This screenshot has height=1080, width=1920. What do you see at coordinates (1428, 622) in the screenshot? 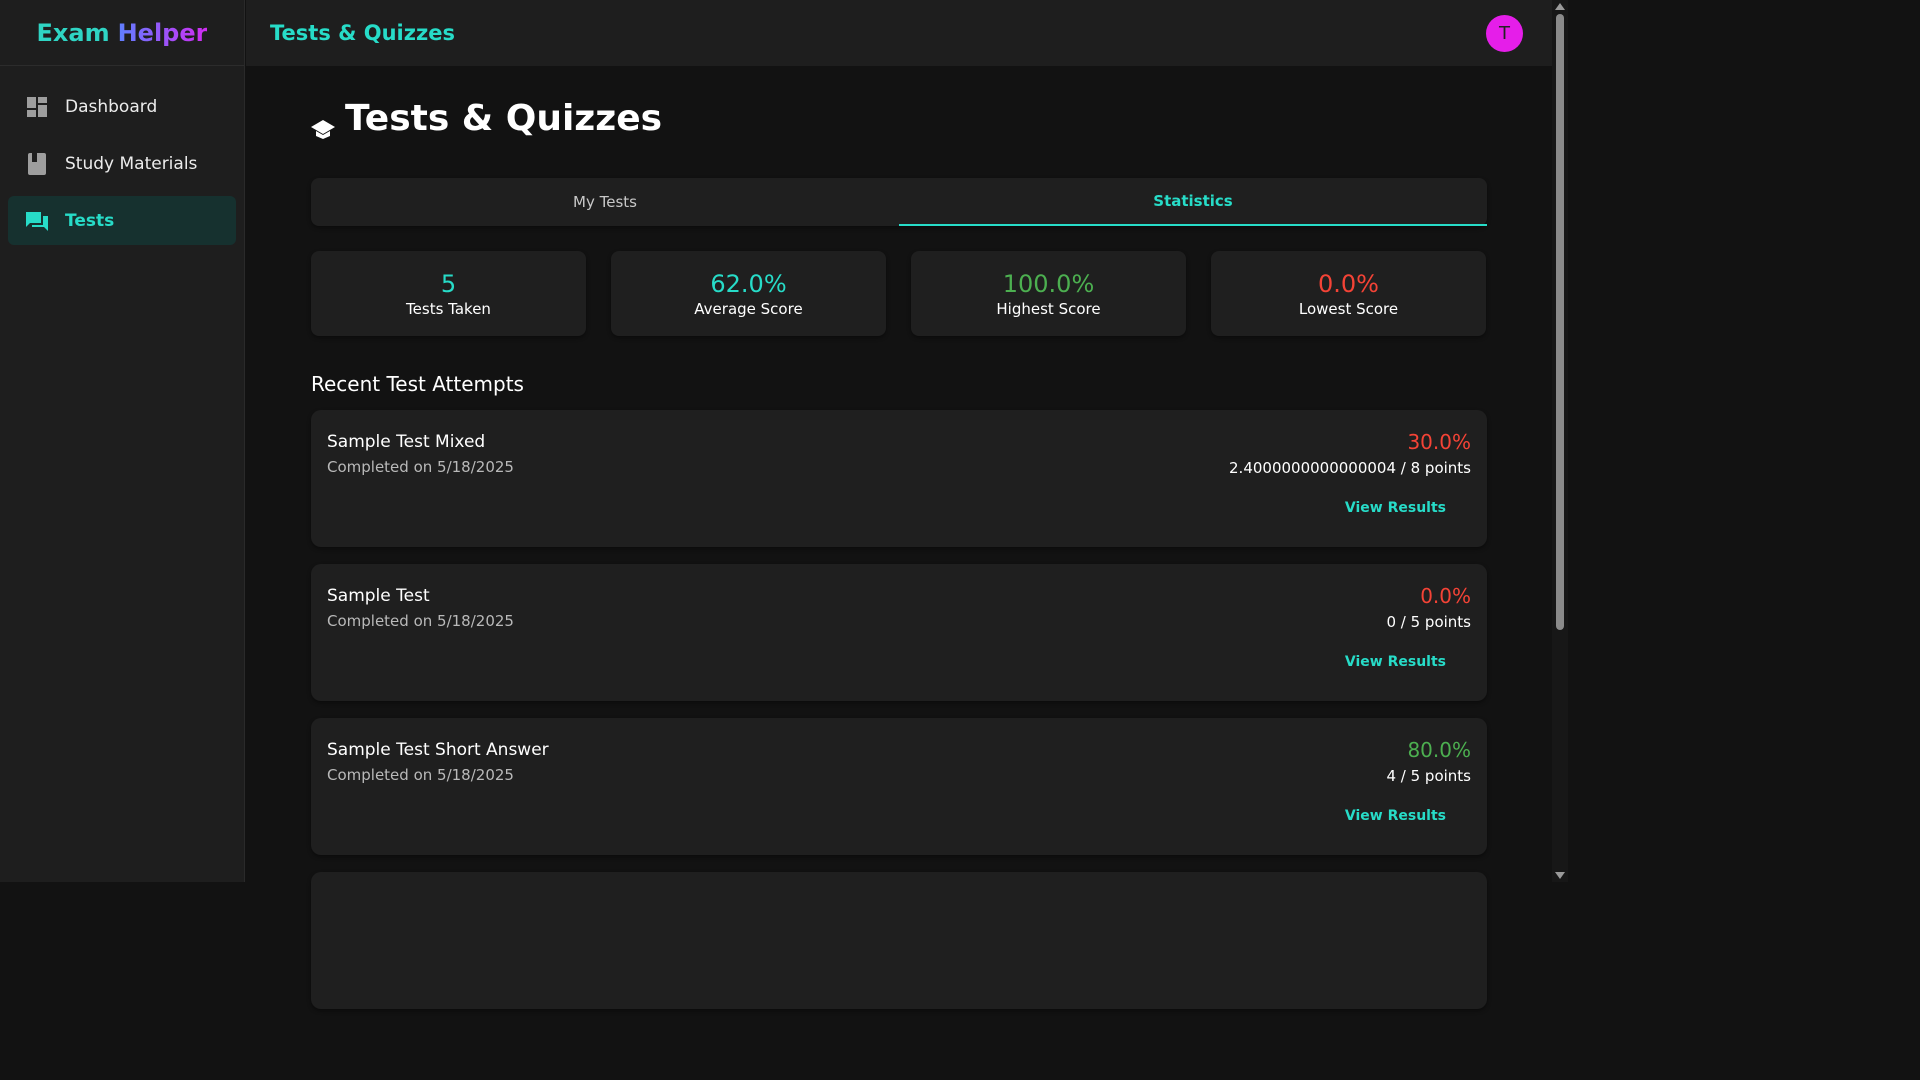
I see `attempt-points: 0 / 5 points` at bounding box center [1428, 622].